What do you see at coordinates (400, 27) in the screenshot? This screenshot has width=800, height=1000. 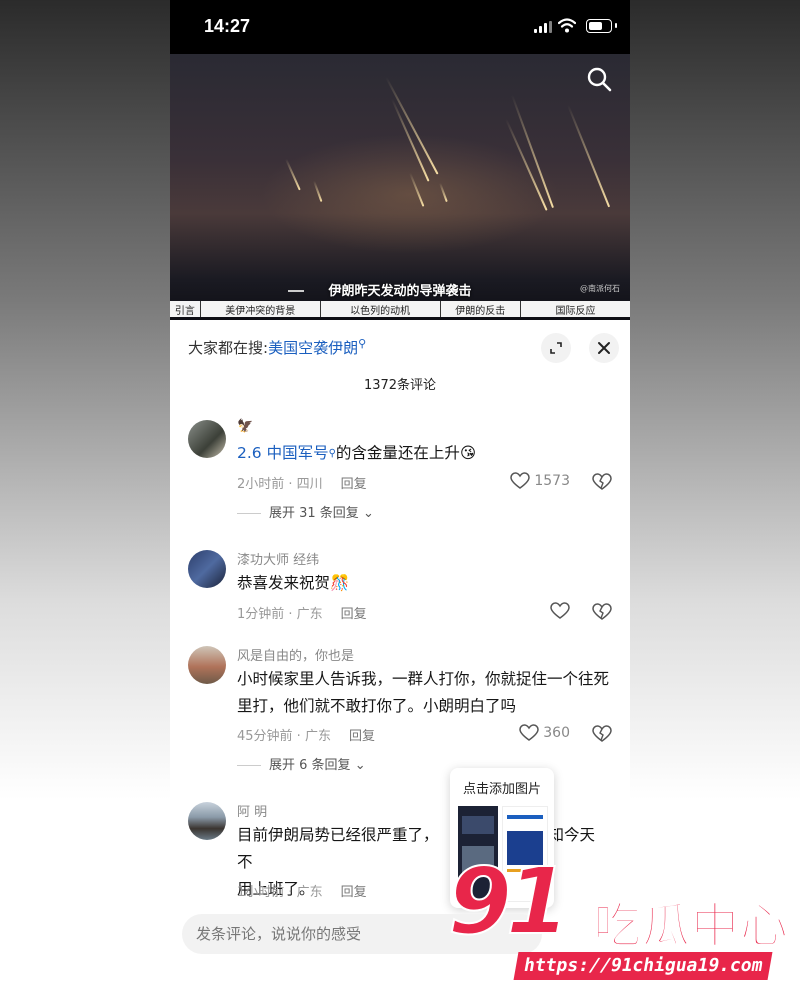 I see `status-bar: 14:27` at bounding box center [400, 27].